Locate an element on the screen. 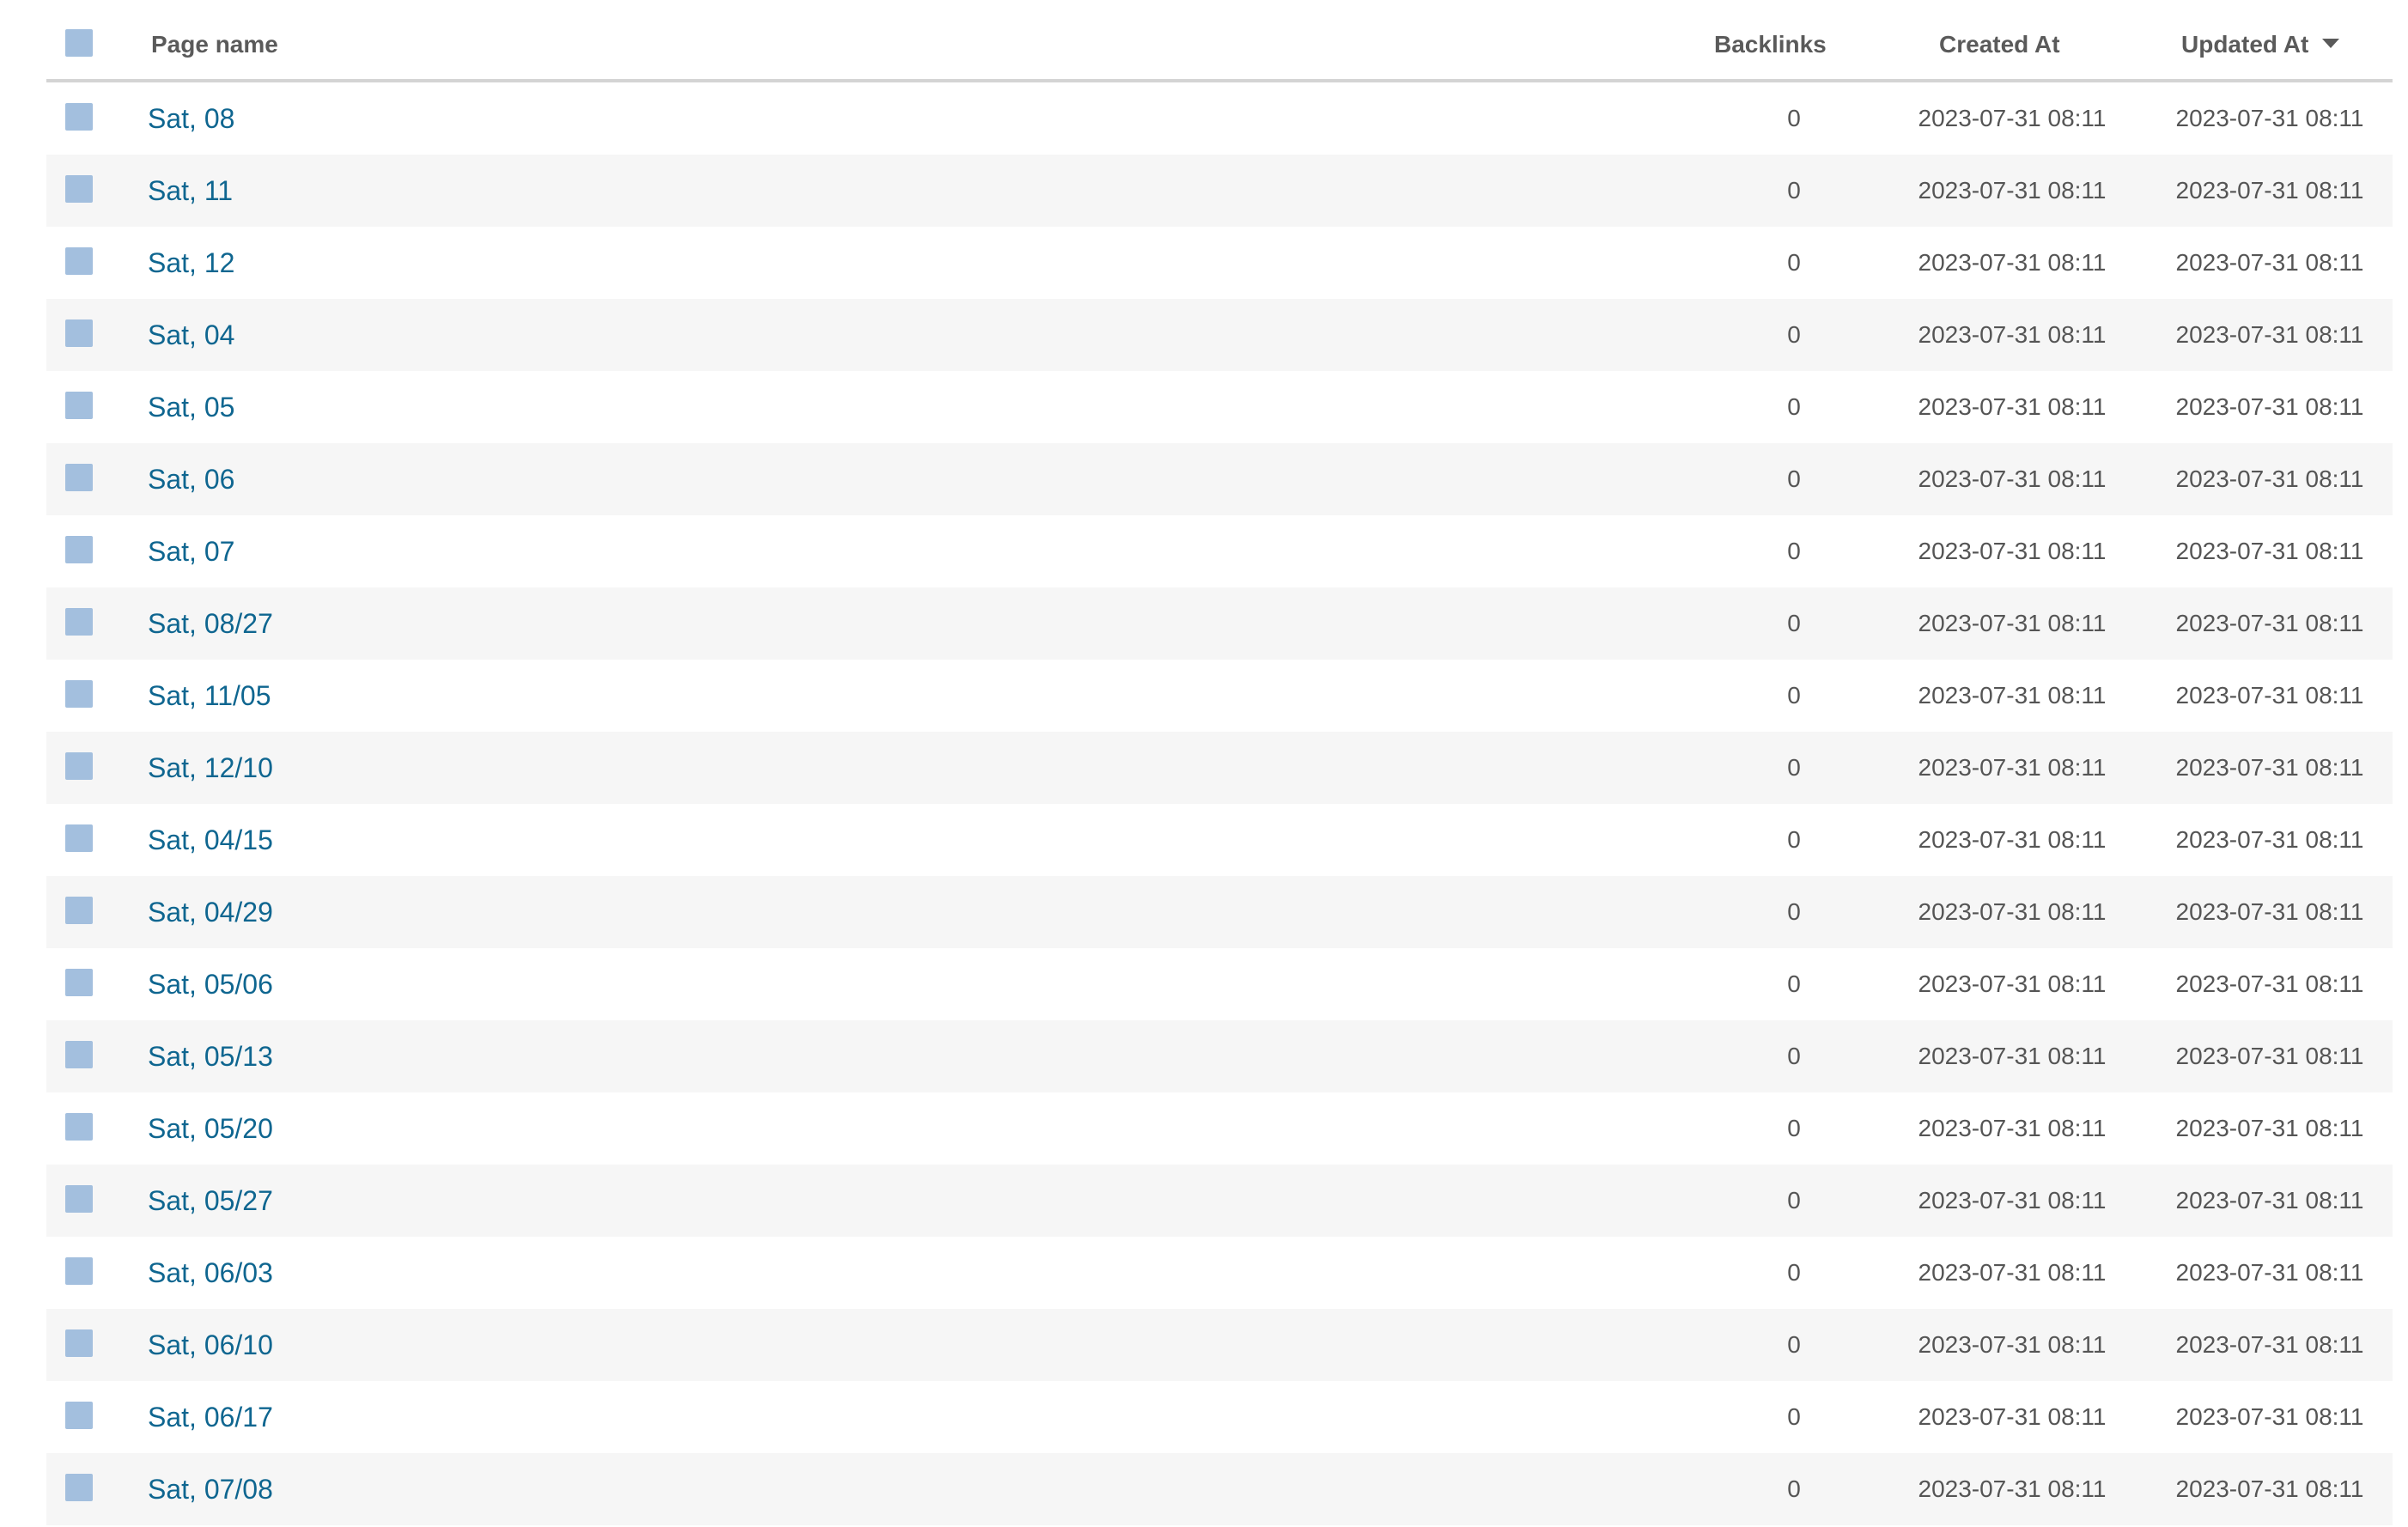 The width and height of the screenshot is (2408, 1527). page-name-link: Sat, 12/10 is located at coordinates (210, 768).